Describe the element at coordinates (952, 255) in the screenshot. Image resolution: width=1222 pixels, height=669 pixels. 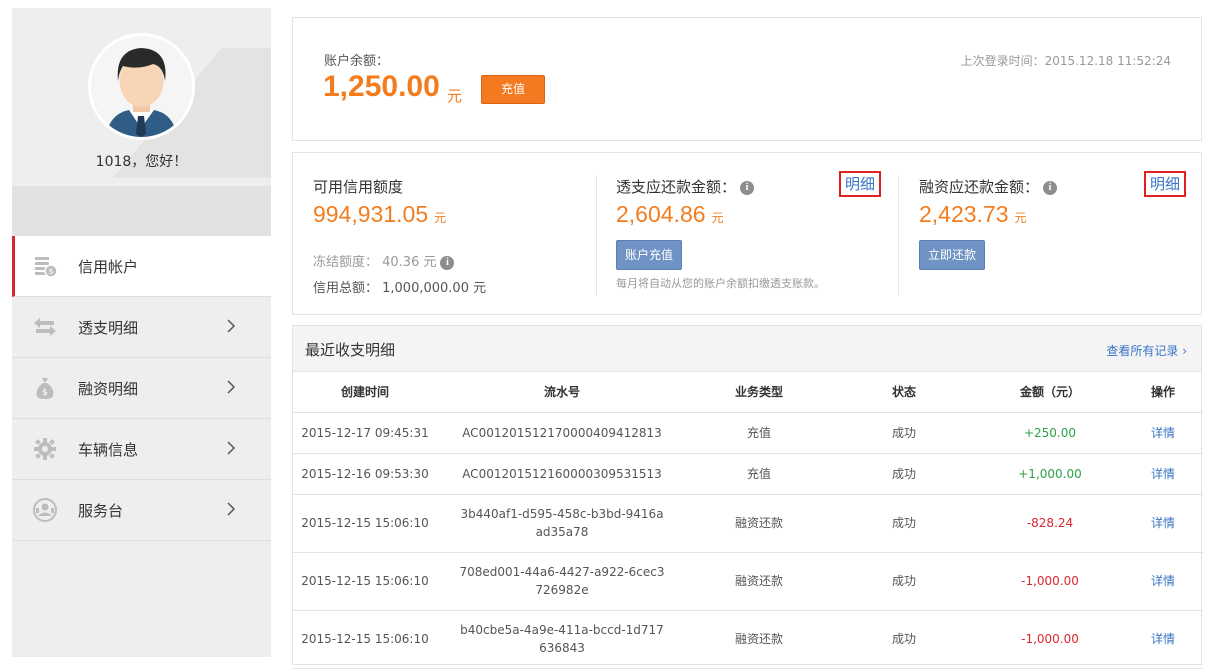
I see `repay-now-button: 立即还款` at that location.